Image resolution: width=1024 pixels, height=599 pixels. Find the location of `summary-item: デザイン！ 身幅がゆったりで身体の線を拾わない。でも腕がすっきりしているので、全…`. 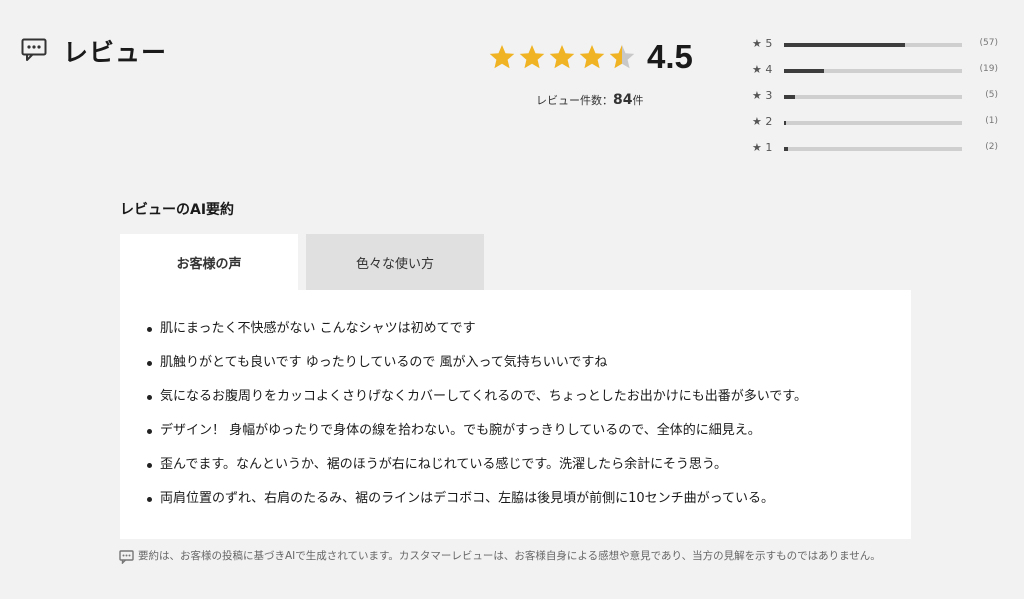

summary-item: デザイン！ 身幅がゆったりで身体の線を拾わない。でも腕がすっきりしているので、全… is located at coordinates (529, 439).